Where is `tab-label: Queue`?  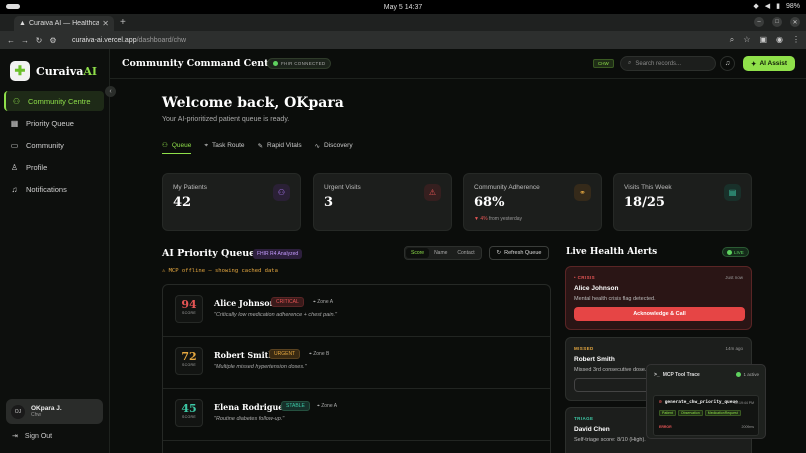
tab-label: Queue is located at coordinates (181, 145).